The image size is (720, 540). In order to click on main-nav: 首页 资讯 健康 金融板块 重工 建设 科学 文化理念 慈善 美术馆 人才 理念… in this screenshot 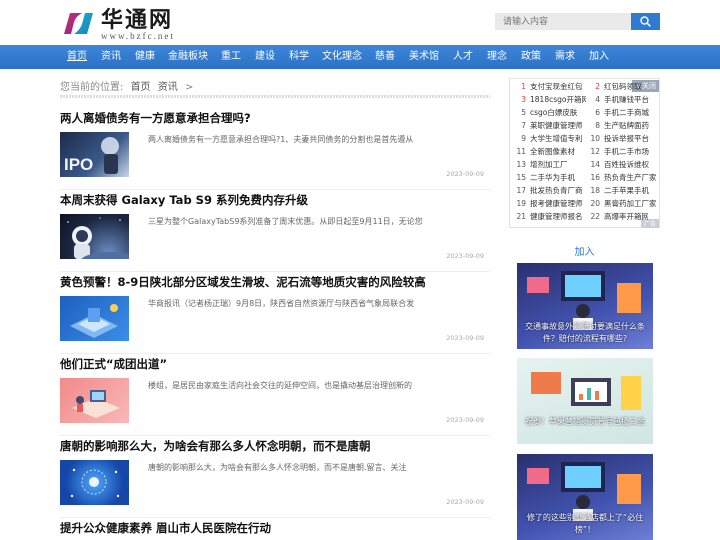, I will do `click(360, 57)`.